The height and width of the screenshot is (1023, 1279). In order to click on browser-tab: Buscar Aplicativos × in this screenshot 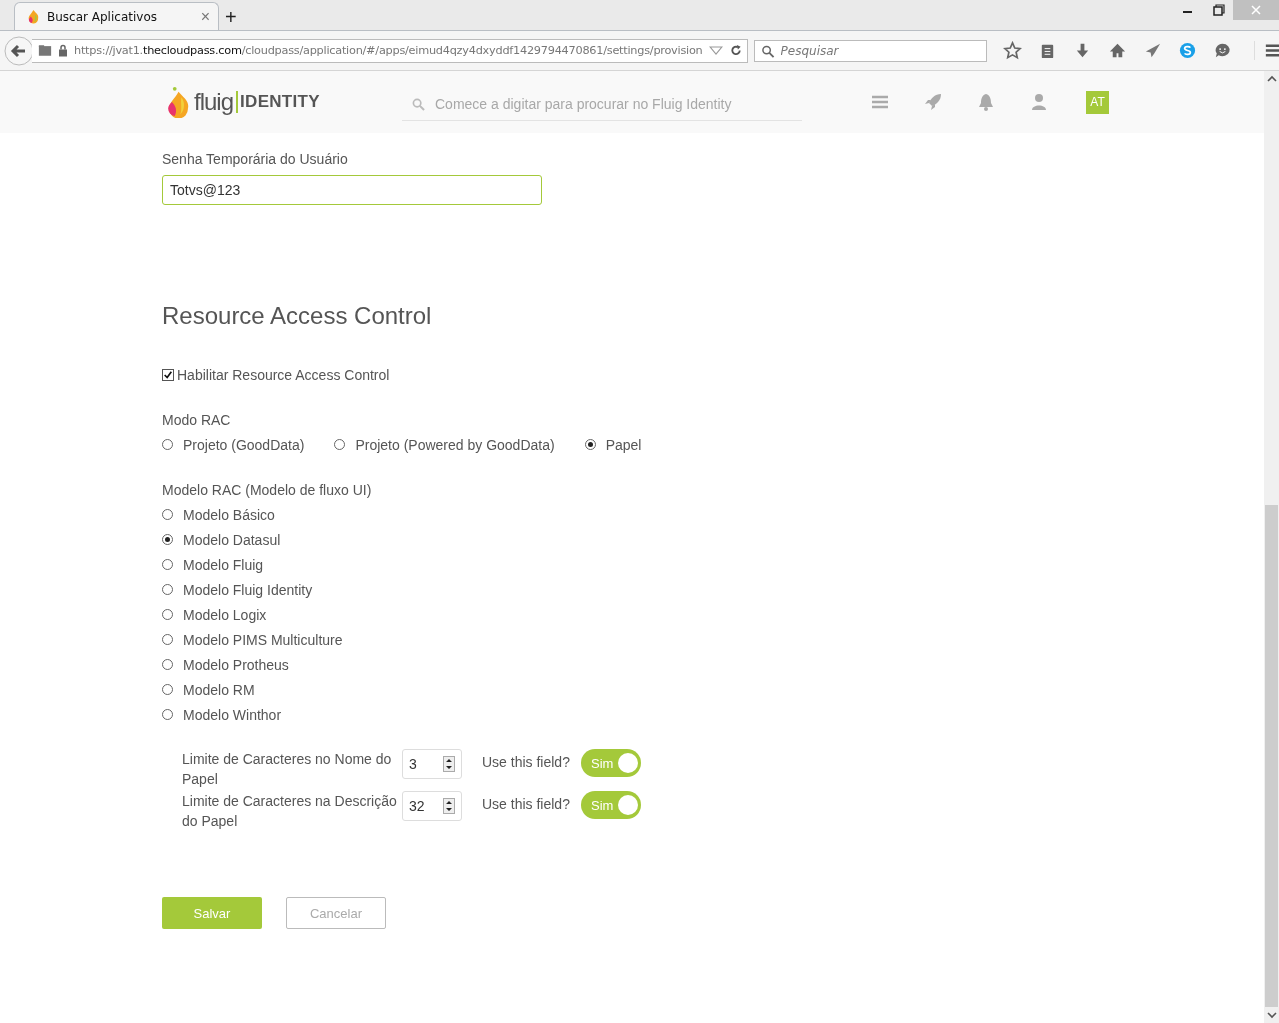, I will do `click(116, 16)`.